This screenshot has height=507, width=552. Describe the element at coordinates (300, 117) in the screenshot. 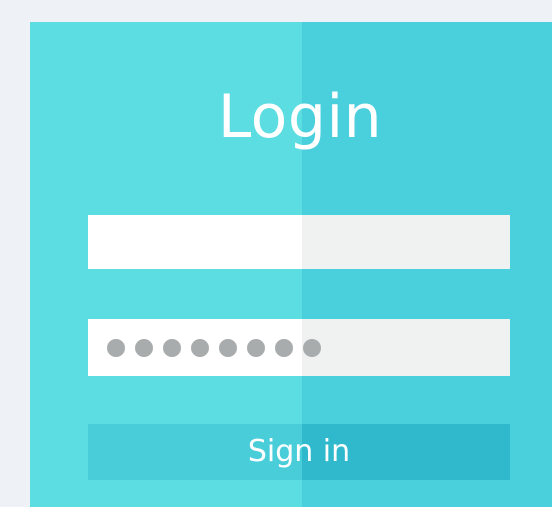

I see `login-title: Login` at that location.